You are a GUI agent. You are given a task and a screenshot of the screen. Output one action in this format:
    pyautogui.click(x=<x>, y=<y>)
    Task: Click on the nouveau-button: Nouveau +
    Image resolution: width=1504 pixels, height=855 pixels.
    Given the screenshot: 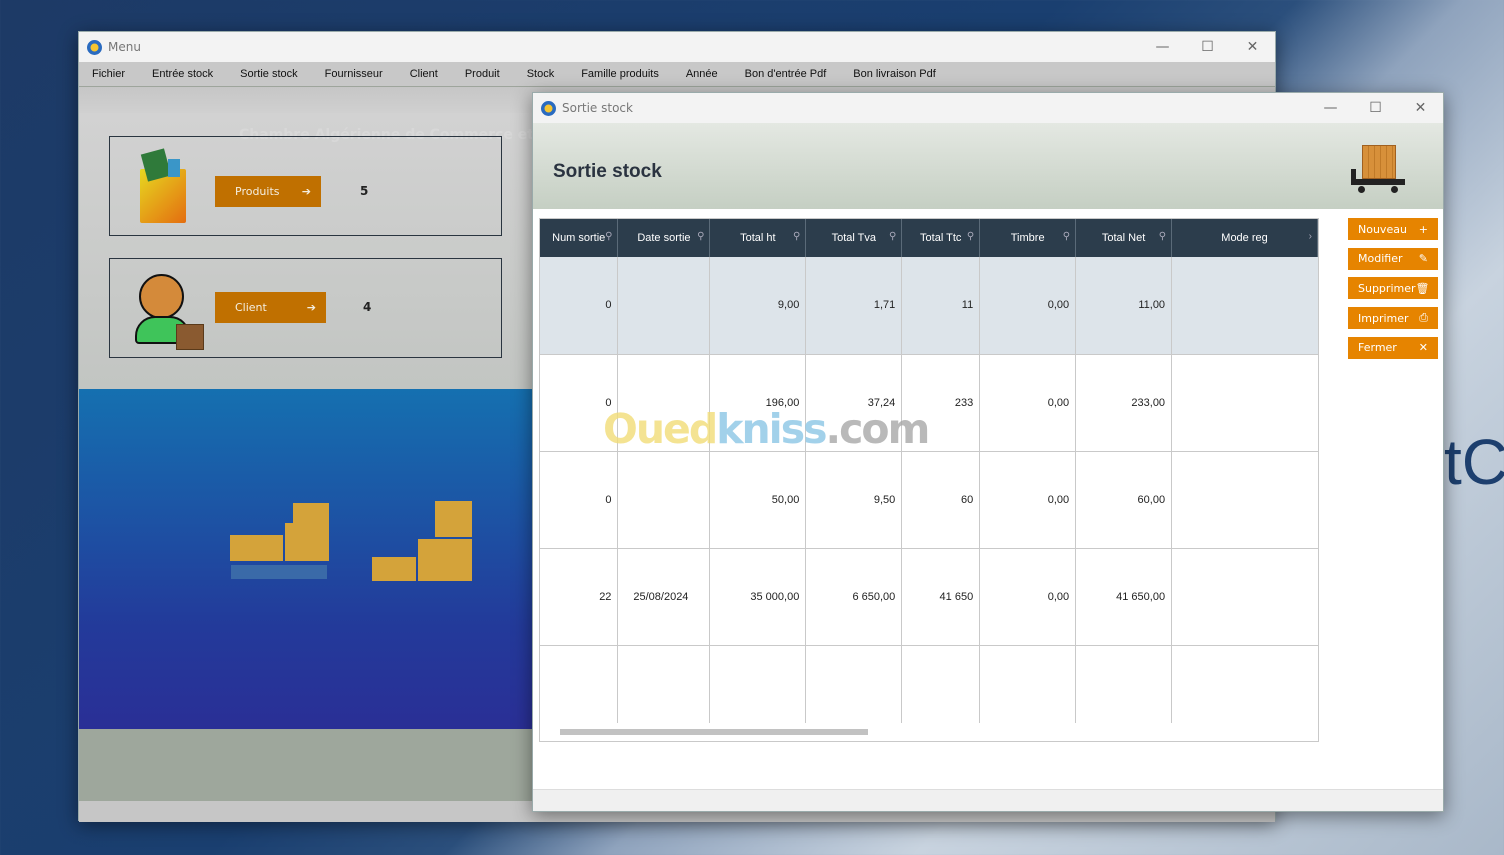 What is the action you would take?
    pyautogui.click(x=1393, y=229)
    